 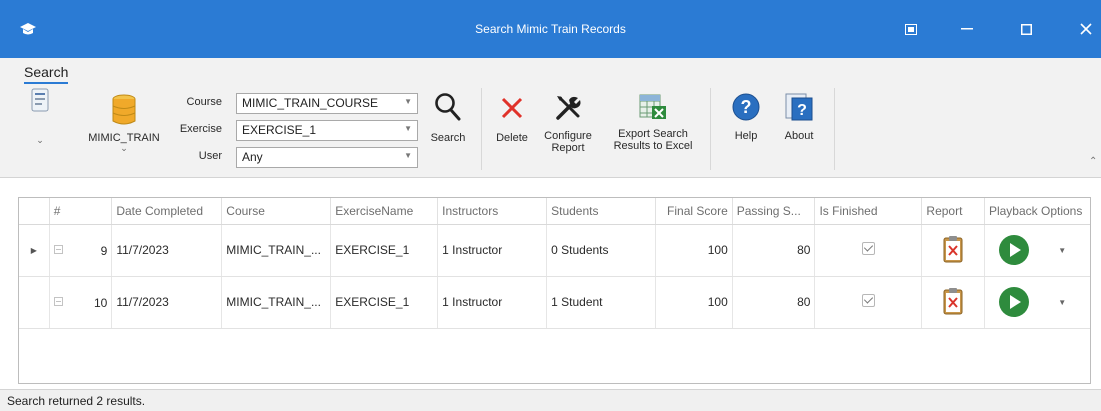 I want to click on row-number: 9, so click(x=104, y=251).